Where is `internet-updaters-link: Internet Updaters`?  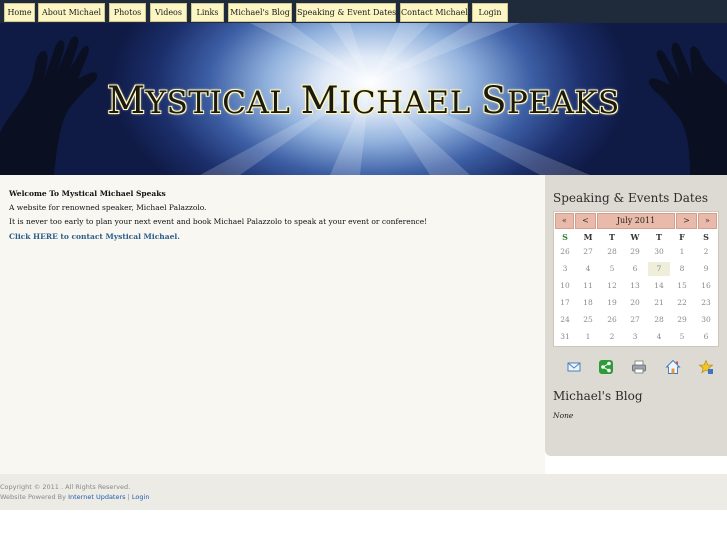
internet-updaters-link: Internet Updaters is located at coordinates (96, 497).